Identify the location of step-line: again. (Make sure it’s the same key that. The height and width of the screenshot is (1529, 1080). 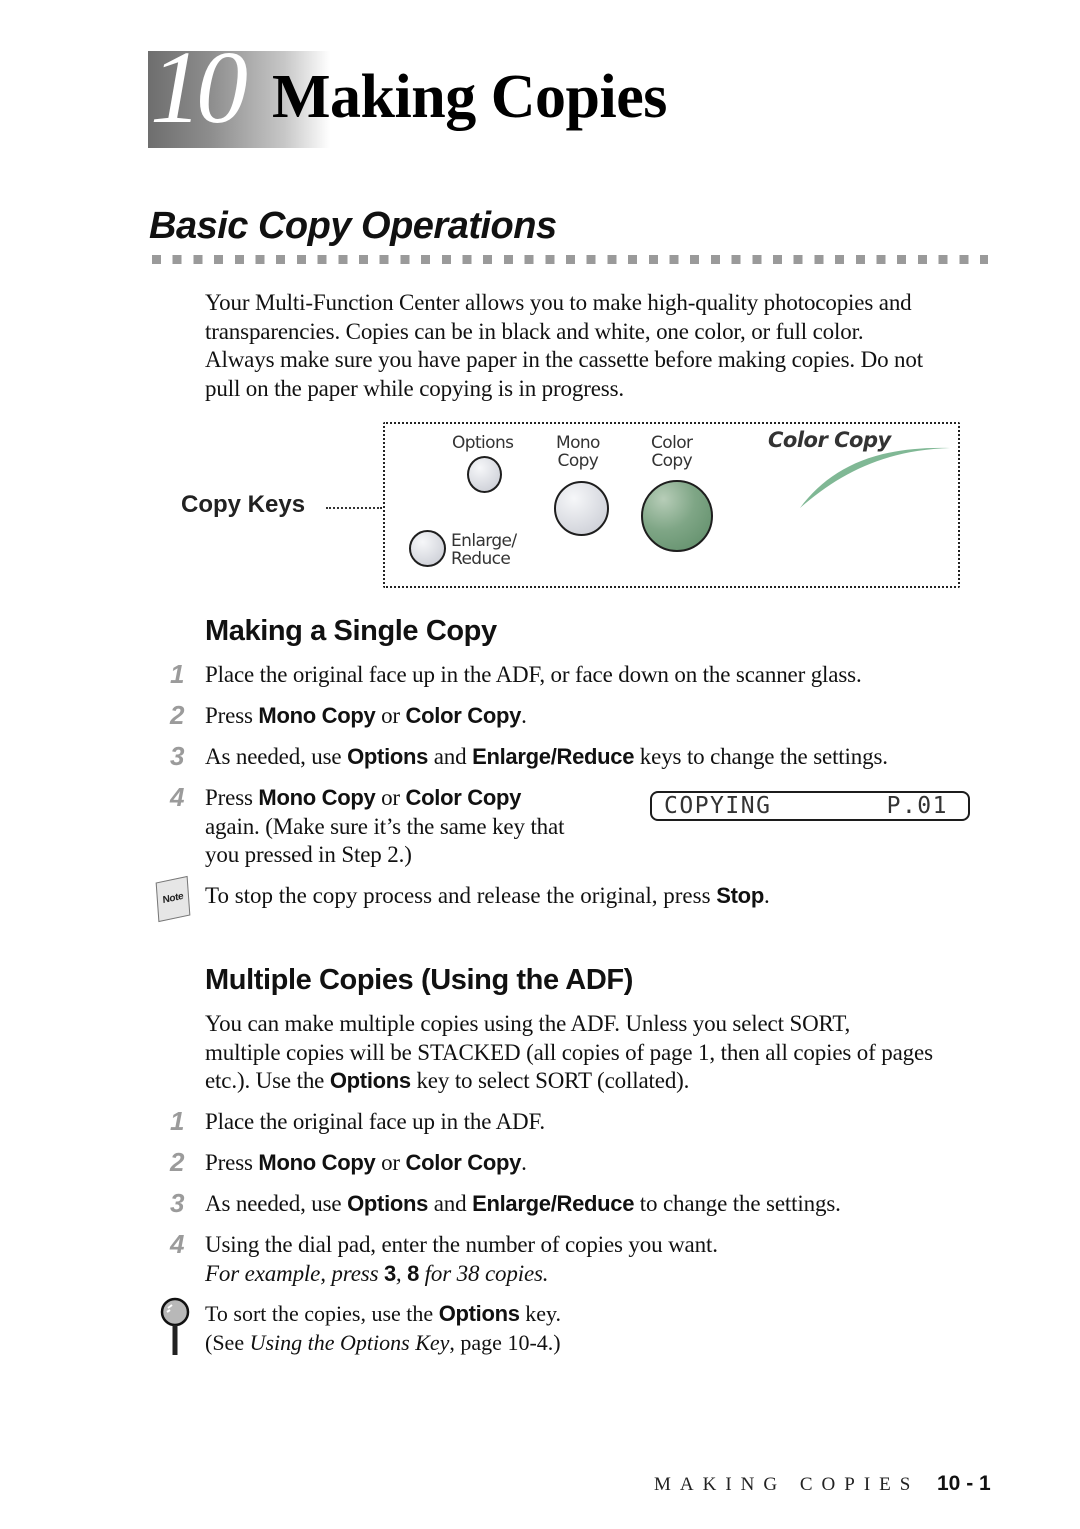
(385, 826).